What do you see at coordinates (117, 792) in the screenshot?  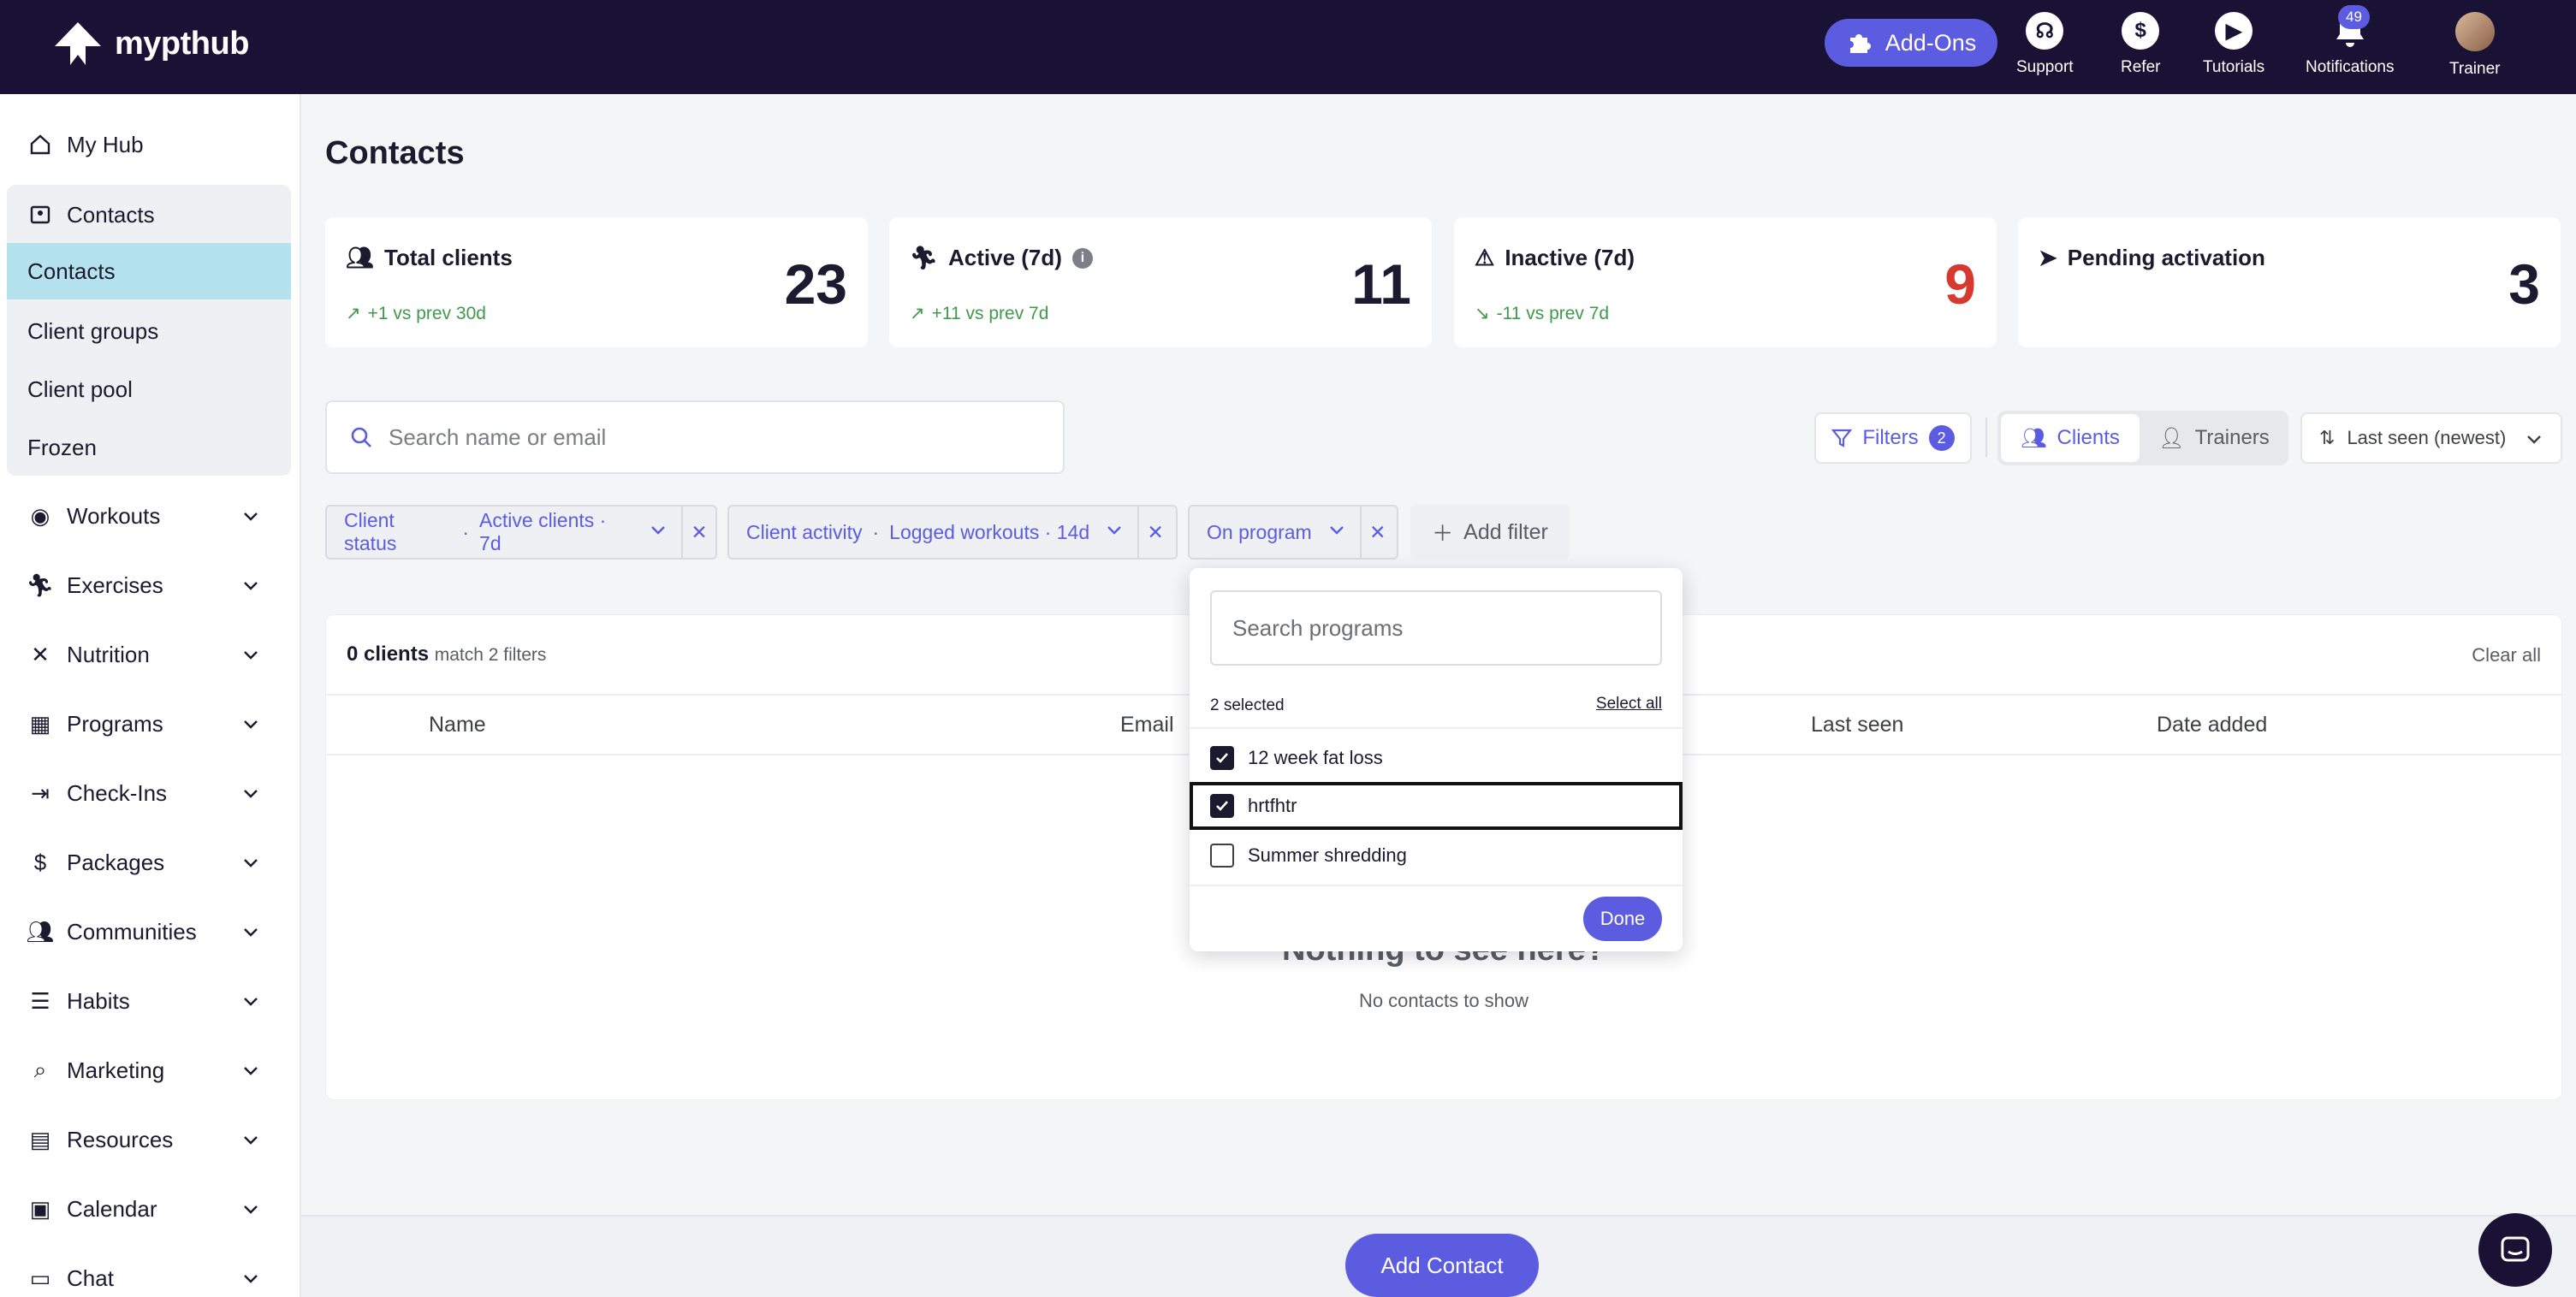 I see `sidebar-item-label: Check-Ins` at bounding box center [117, 792].